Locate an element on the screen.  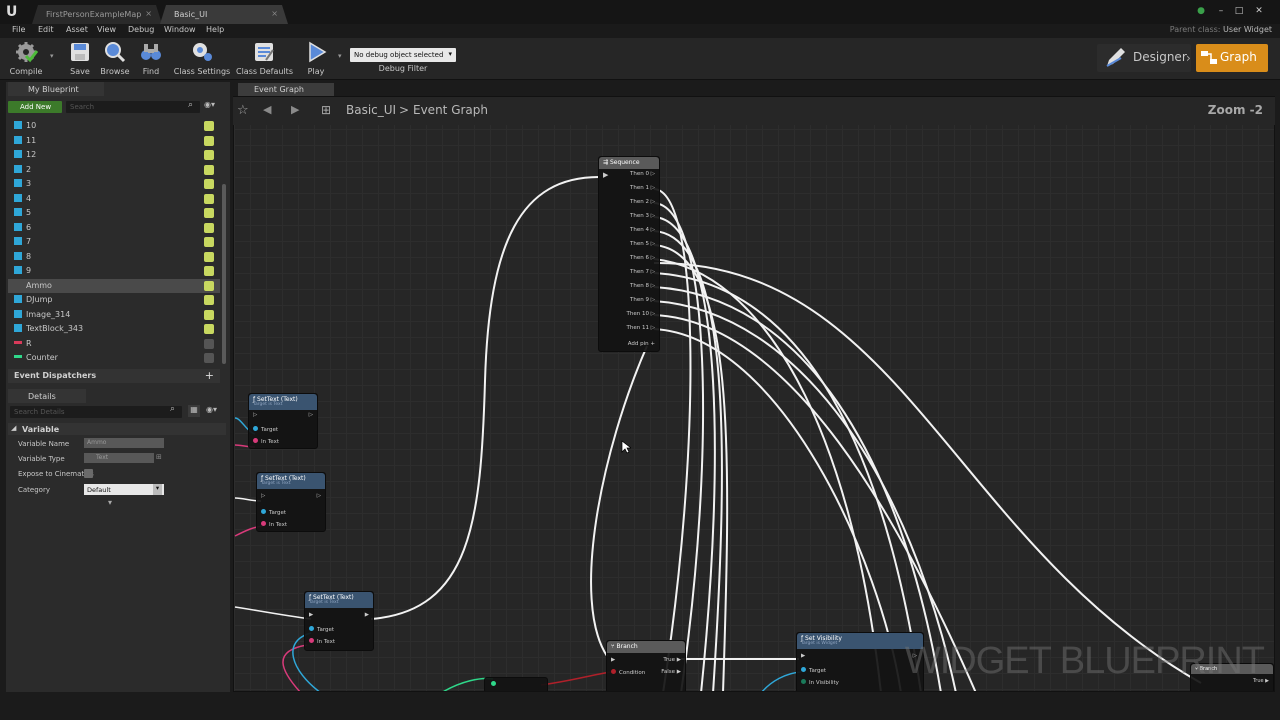
tab-basic-ui: Basic_UI × is located at coordinates (224, 14).